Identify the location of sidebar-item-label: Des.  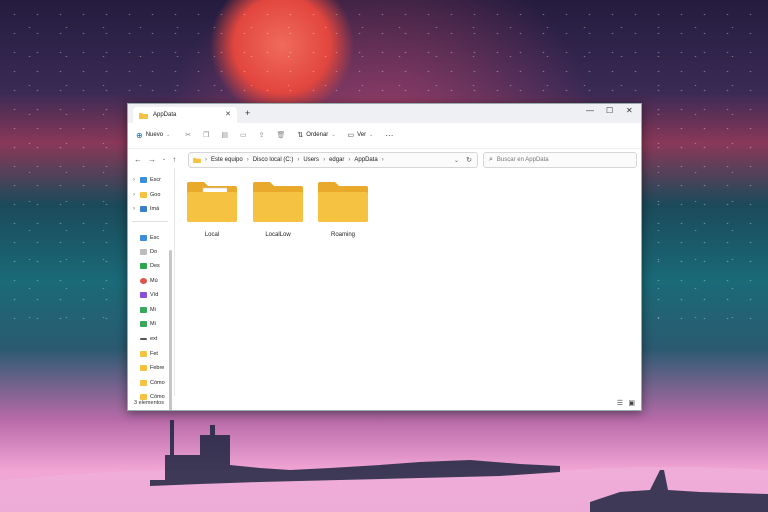
(155, 265).